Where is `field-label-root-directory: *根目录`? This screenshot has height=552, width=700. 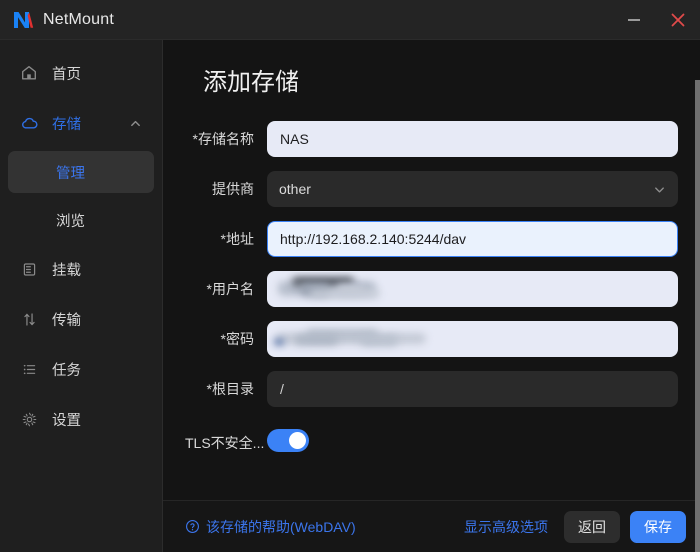
field-label-root-directory: *根目录 is located at coordinates (230, 389).